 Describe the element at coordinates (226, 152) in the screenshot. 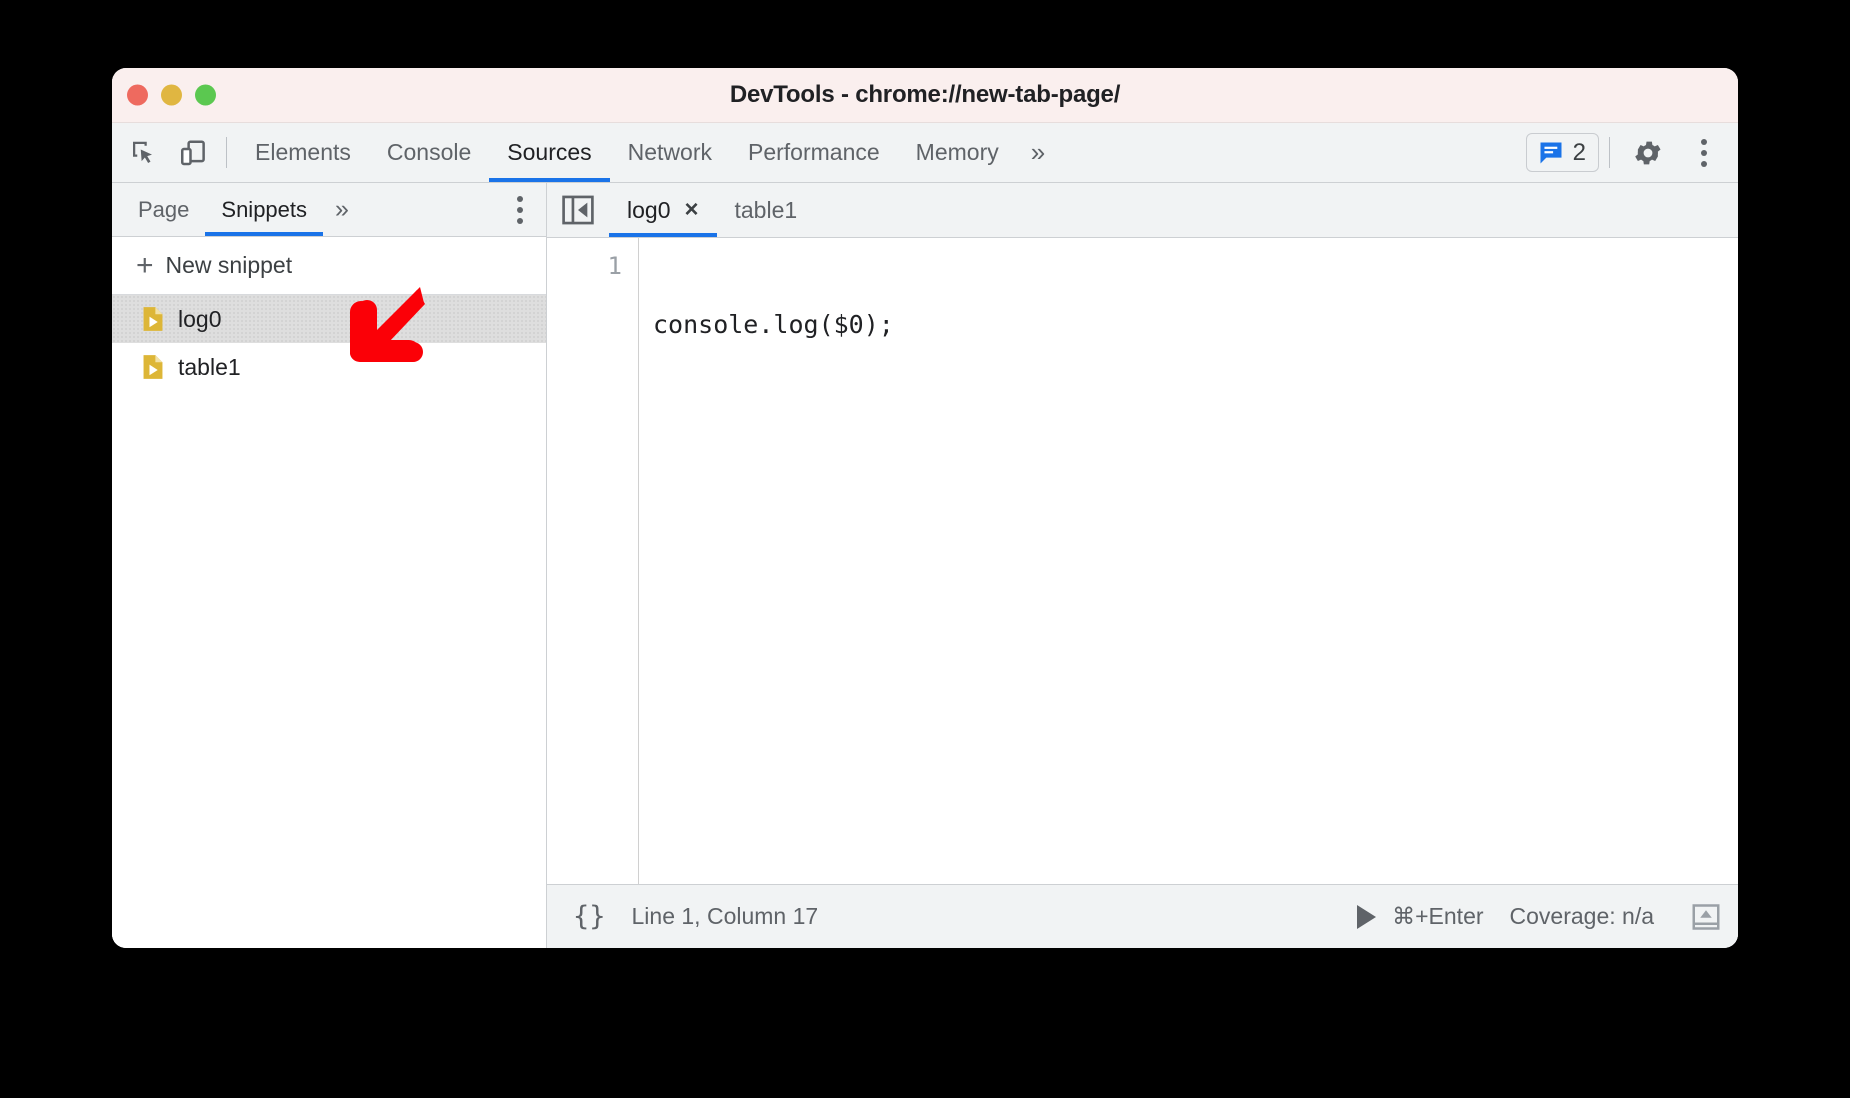

I see `toolbar-divider` at that location.